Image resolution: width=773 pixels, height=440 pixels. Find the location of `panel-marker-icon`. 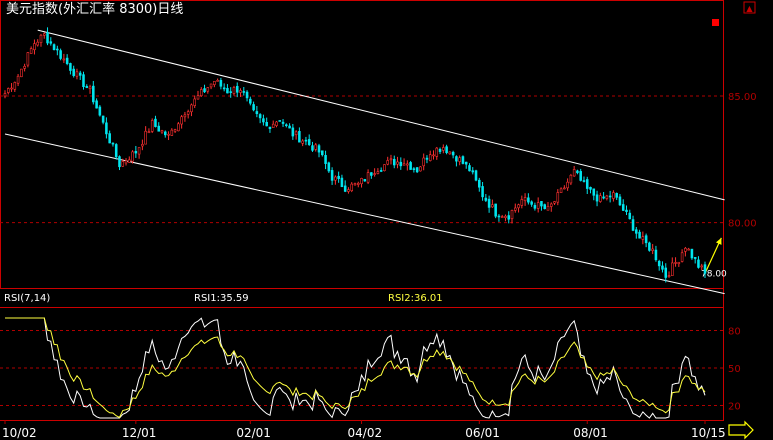

panel-marker-icon is located at coordinates (715, 22).